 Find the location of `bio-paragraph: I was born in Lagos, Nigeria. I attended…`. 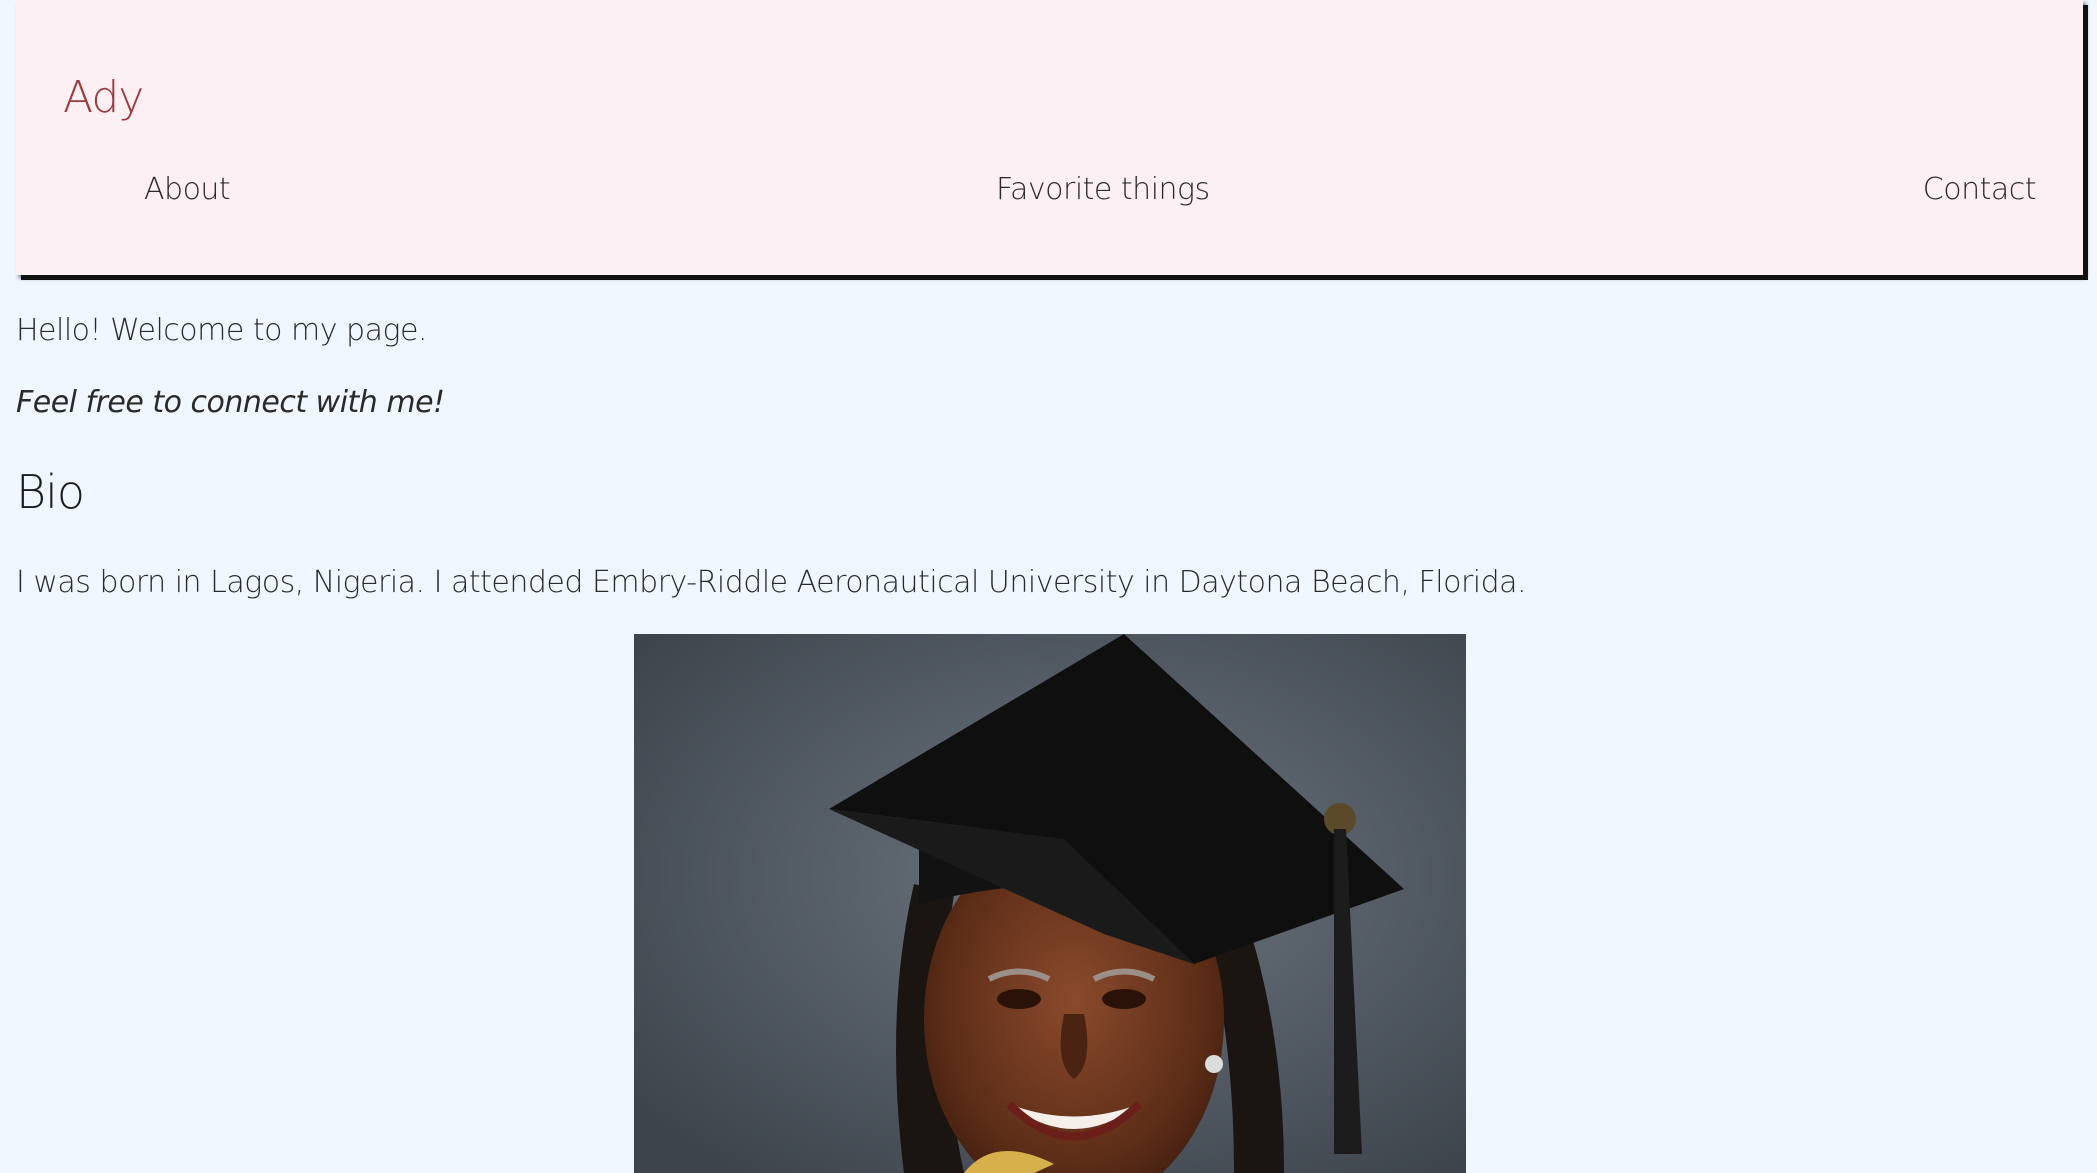

bio-paragraph: I was born in Lagos, Nigeria. I attended… is located at coordinates (771, 582).